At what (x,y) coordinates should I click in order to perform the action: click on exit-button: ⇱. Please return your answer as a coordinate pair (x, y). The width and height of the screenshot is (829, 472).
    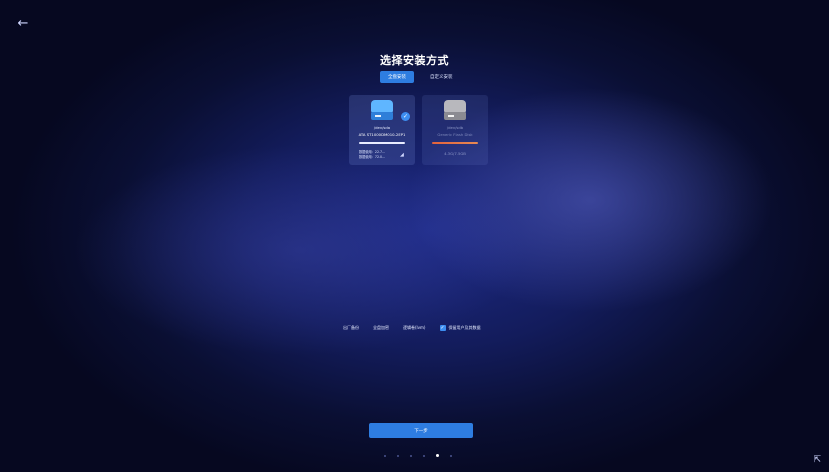
    Looking at the image, I should click on (817, 460).